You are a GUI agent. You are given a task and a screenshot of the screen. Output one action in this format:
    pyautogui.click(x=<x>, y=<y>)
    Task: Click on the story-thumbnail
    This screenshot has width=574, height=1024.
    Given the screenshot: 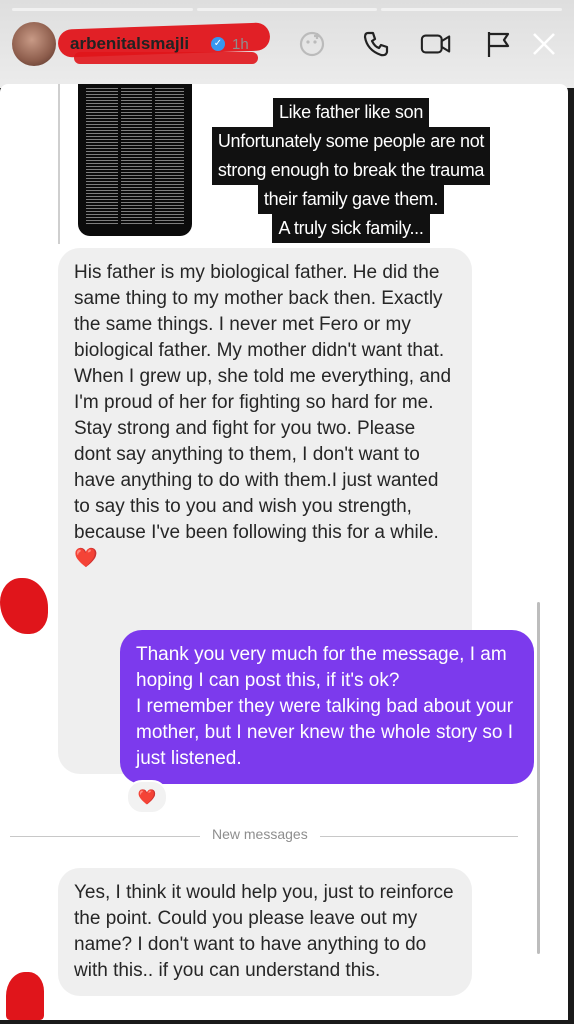 What is the action you would take?
    pyautogui.click(x=135, y=160)
    